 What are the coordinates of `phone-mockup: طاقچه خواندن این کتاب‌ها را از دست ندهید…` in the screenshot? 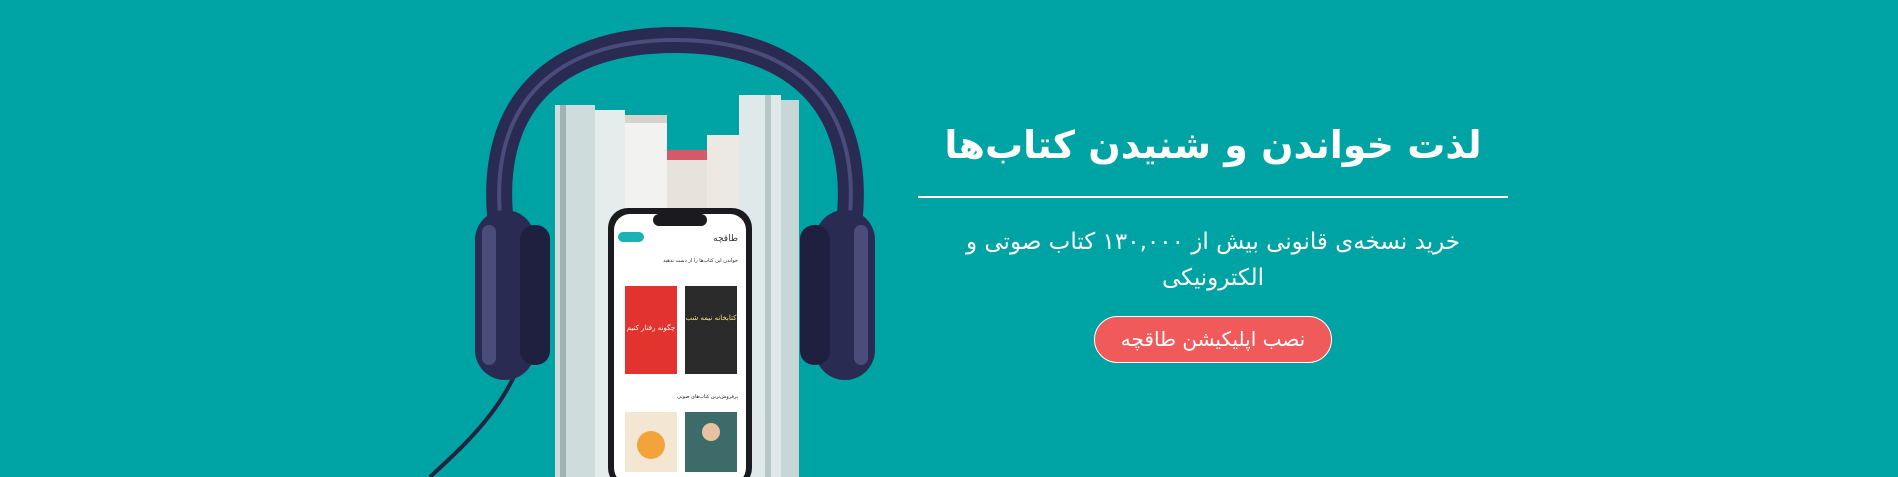 It's located at (680, 342).